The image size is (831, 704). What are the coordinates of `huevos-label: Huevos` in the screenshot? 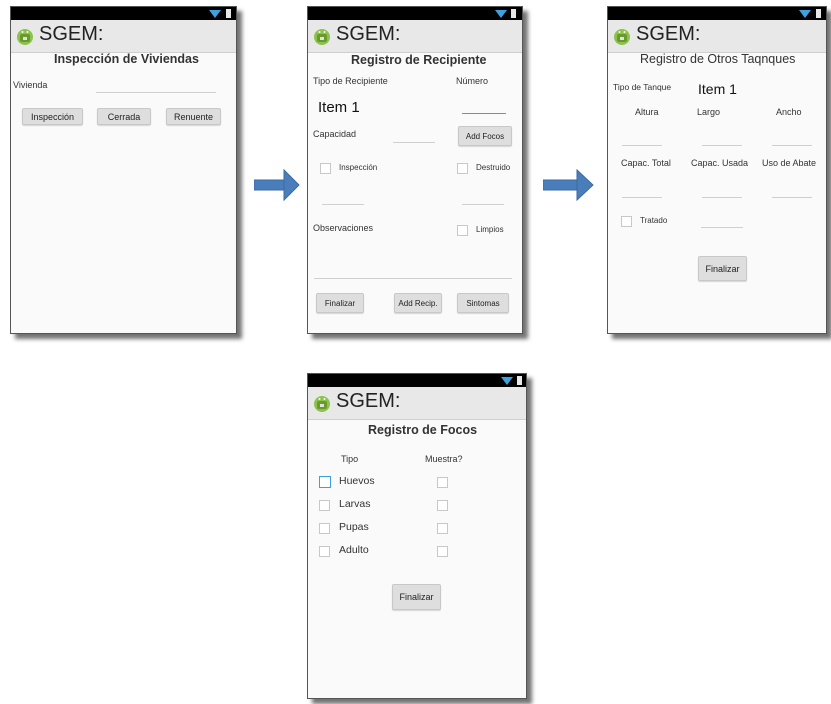 It's located at (357, 481).